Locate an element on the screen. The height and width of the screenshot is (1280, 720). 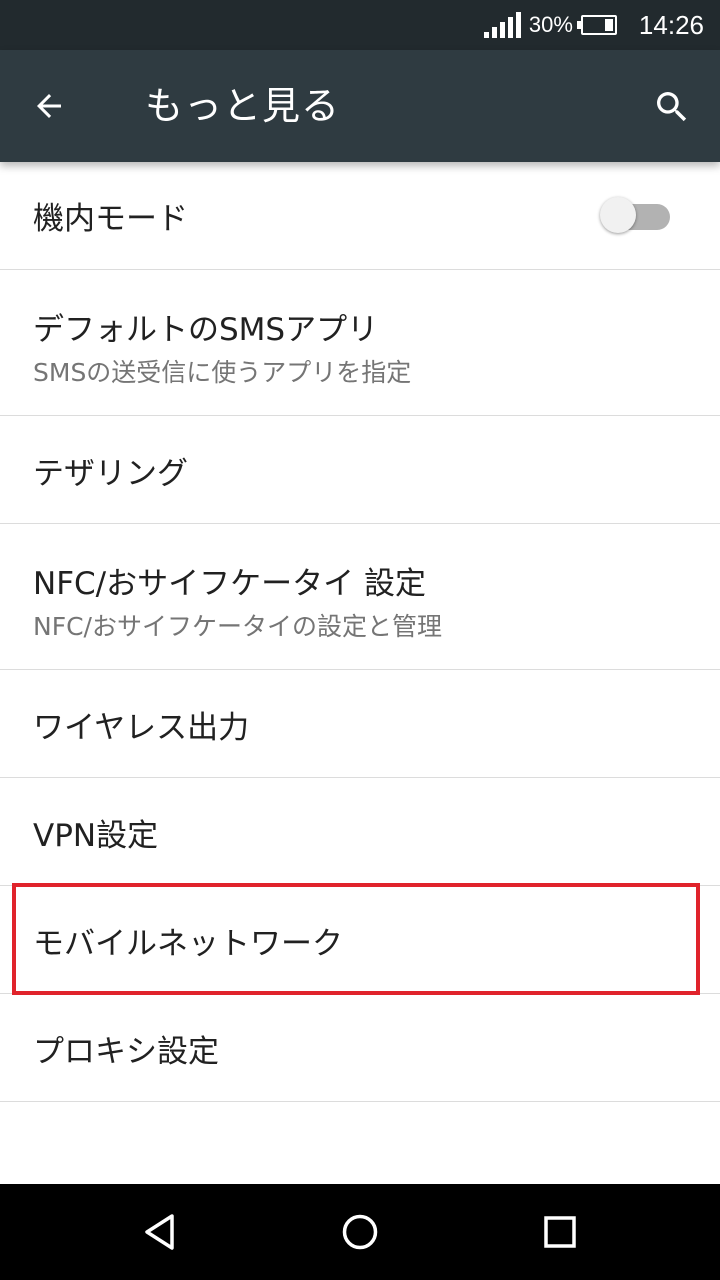
status-clock: 14:26 is located at coordinates (671, 24).